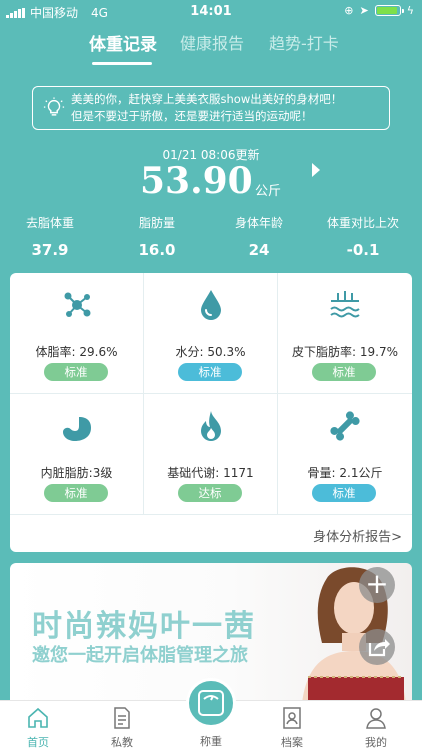 The width and height of the screenshot is (422, 750). I want to click on promo-title: 时尚辣妈叶一茜, so click(144, 626).